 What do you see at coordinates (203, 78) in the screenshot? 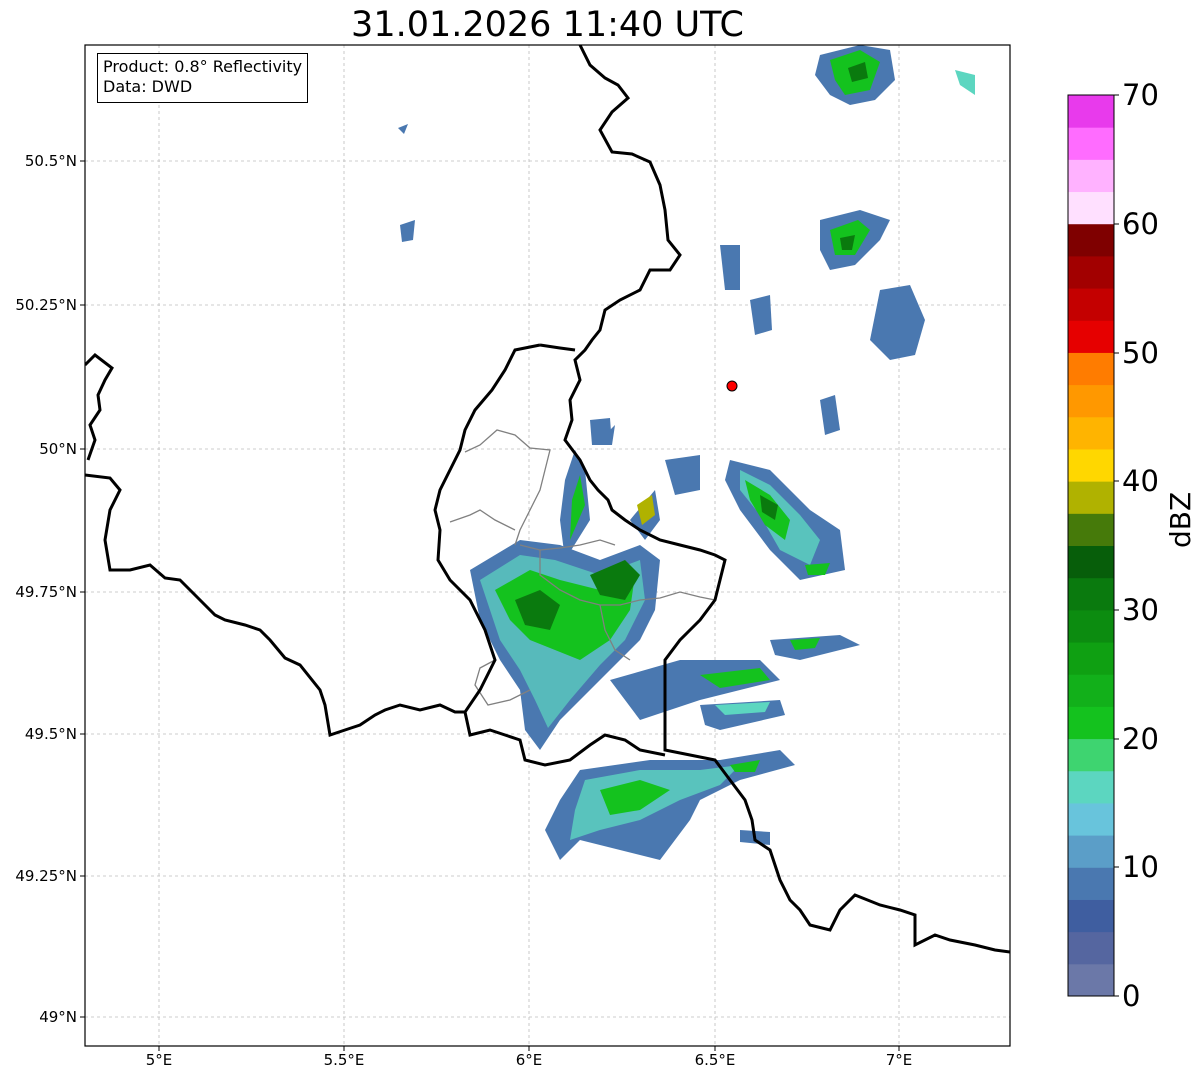
I see `product-info-box: Product: 0.8° Reflectivity Data: DWD` at bounding box center [203, 78].